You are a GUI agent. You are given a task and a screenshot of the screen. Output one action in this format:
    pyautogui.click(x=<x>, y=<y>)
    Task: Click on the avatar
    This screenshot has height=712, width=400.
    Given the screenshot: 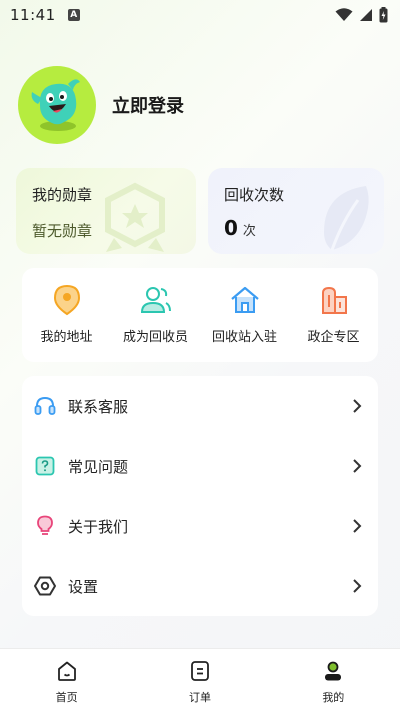 What is the action you would take?
    pyautogui.click(x=57, y=105)
    